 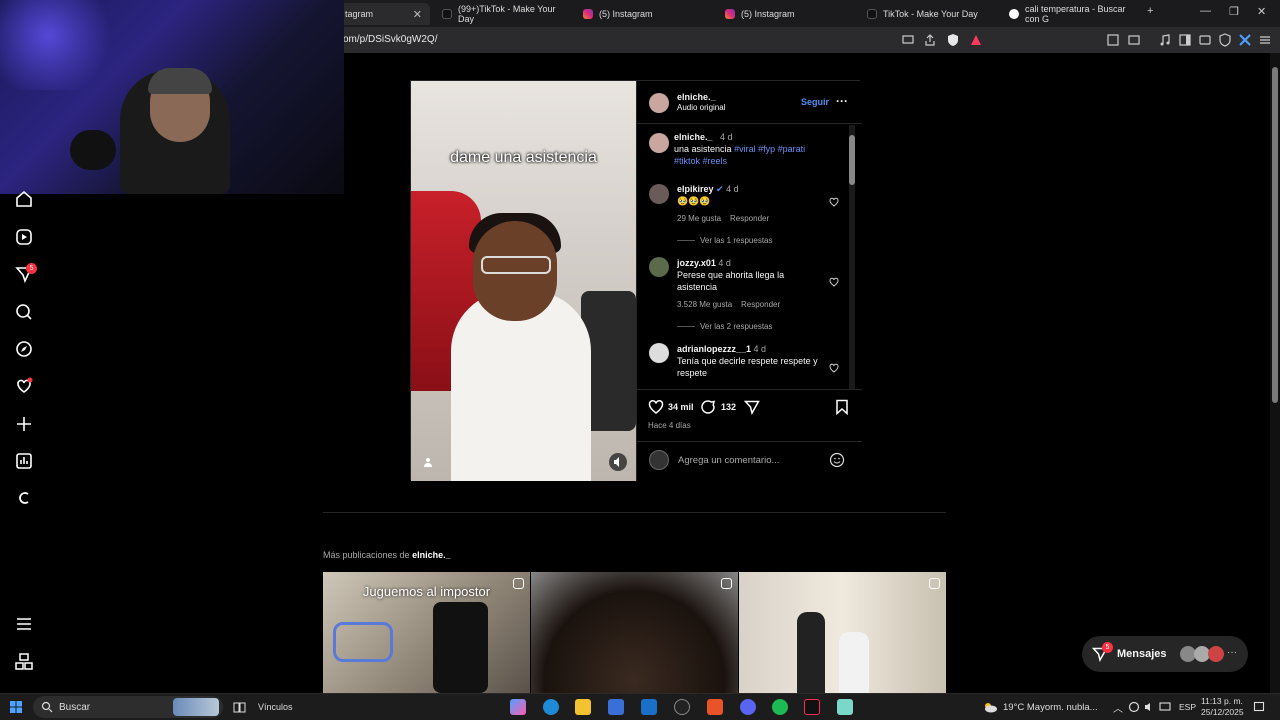 What do you see at coordinates (426, 632) in the screenshot?
I see `more-post-thumbnail: Juguemos al impostor` at bounding box center [426, 632].